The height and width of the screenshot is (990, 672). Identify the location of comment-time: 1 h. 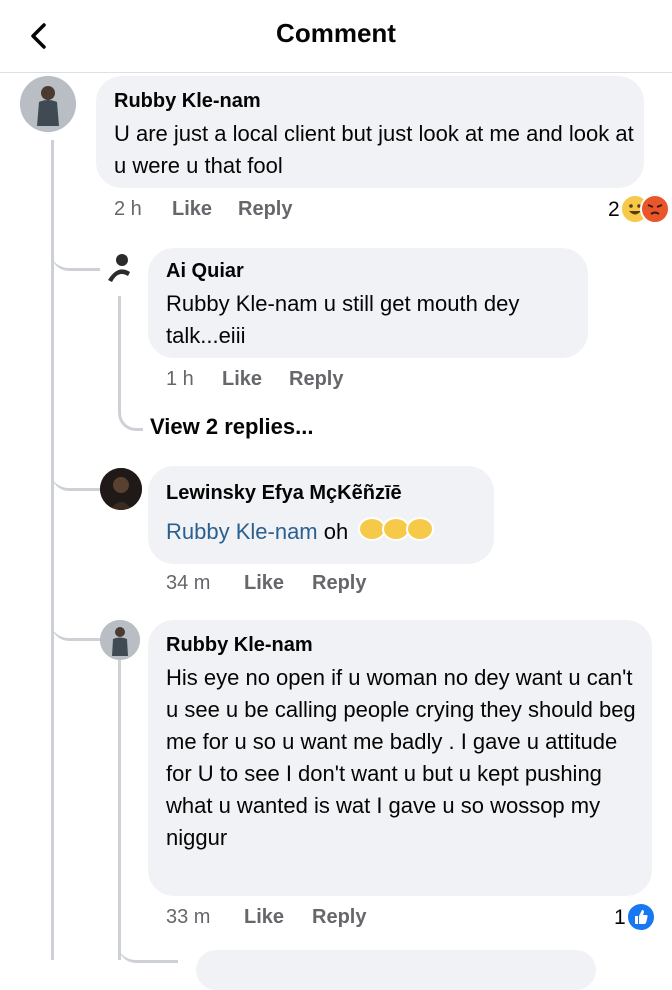
(180, 379).